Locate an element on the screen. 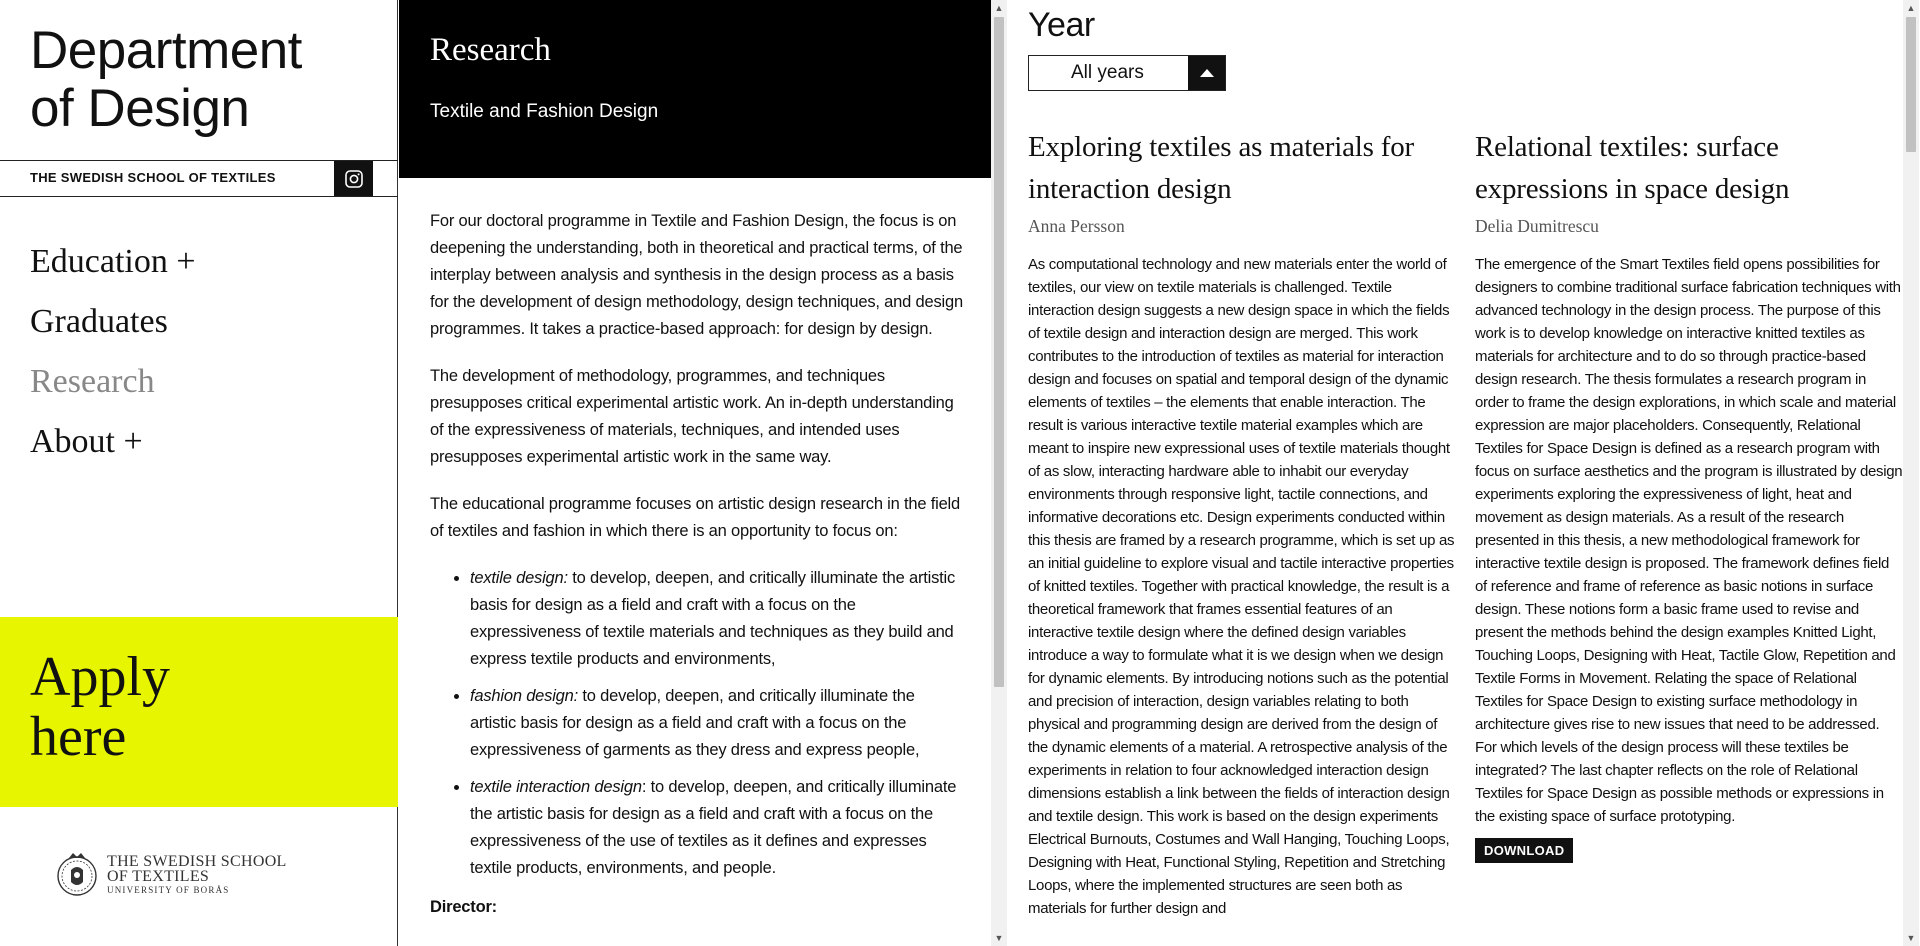  crest-icon is located at coordinates (77, 874).